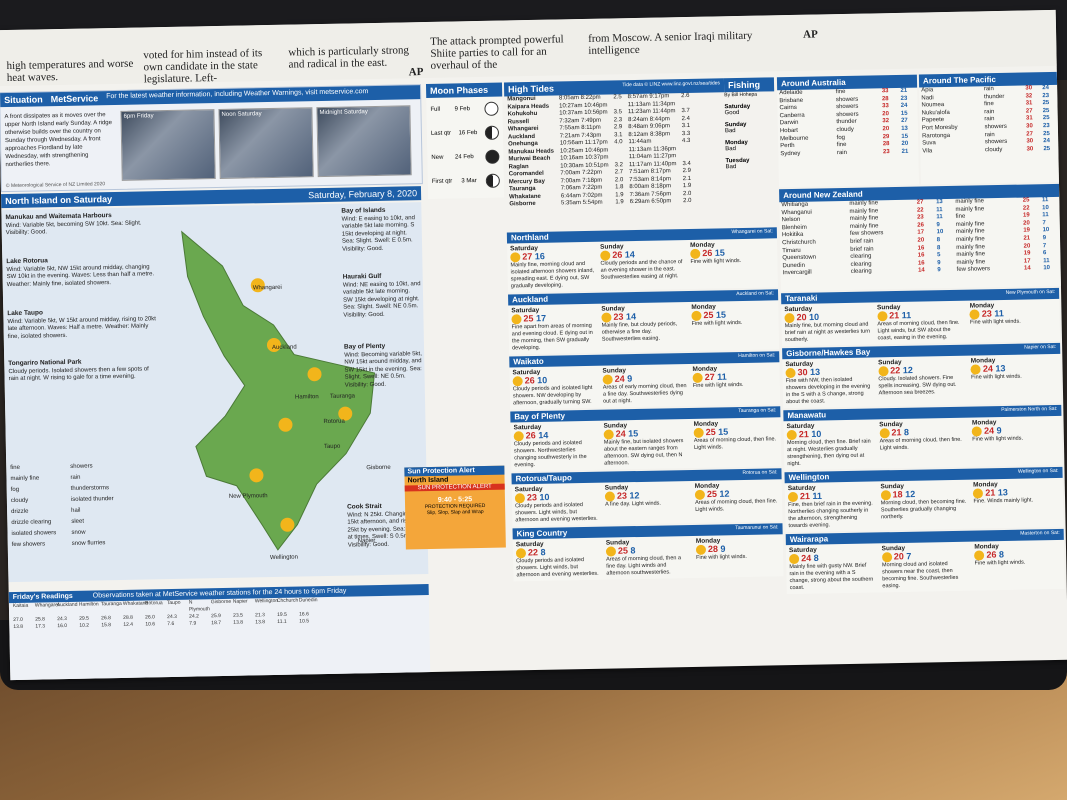  What do you see at coordinates (650, 202) in the screenshot?
I see `tide-value: 6:29am 6:50pm` at bounding box center [650, 202].